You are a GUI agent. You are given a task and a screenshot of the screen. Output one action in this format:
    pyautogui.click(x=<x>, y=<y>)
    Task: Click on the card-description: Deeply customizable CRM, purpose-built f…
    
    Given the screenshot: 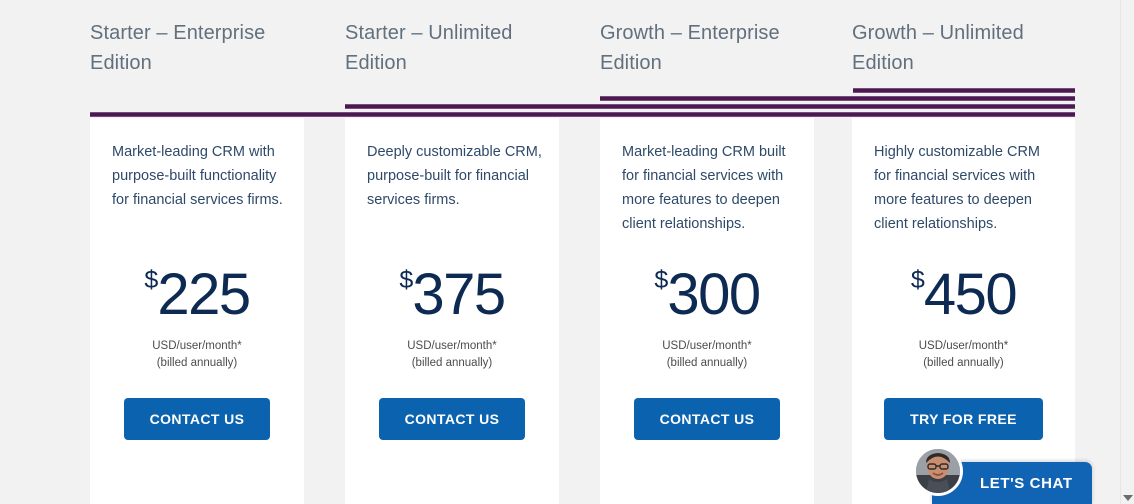 What is the action you would take?
    pyautogui.click(x=454, y=176)
    